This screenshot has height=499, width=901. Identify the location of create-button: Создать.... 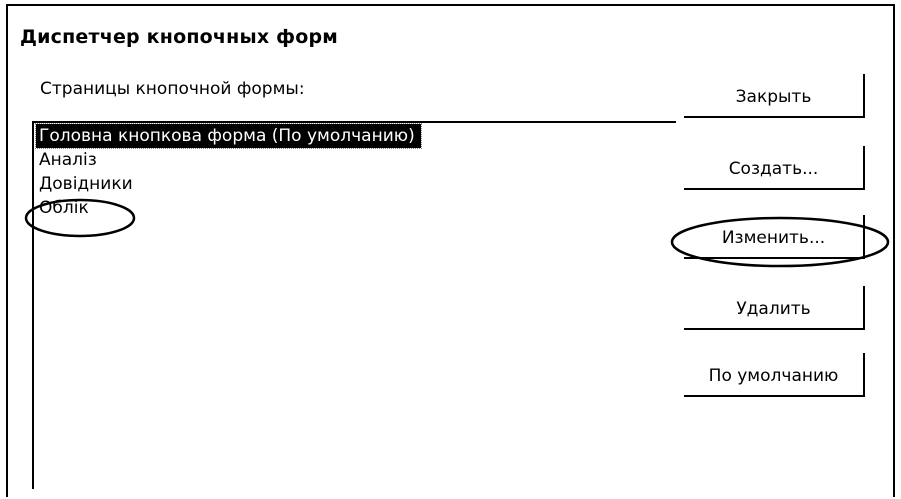
(774, 168).